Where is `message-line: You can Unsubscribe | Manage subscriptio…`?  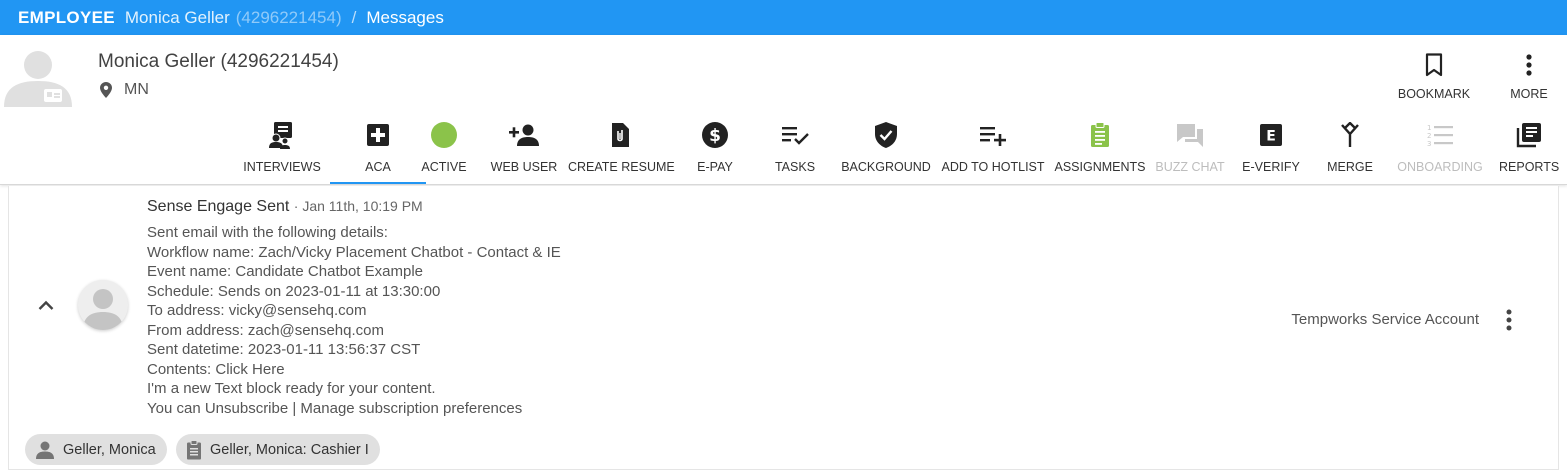
message-line: You can Unsubscribe | Manage subscriptio… is located at coordinates (335, 408).